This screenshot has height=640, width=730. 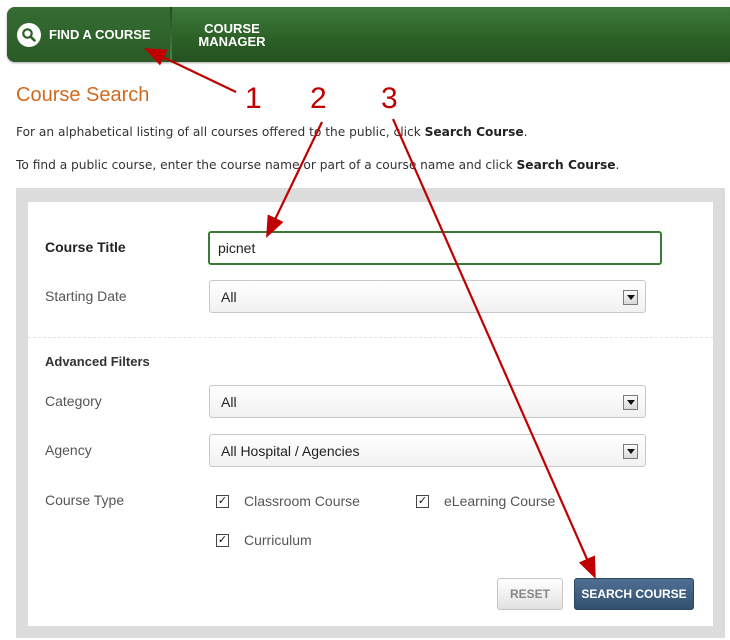 What do you see at coordinates (278, 540) in the screenshot?
I see `curriculum-label: Curriculum` at bounding box center [278, 540].